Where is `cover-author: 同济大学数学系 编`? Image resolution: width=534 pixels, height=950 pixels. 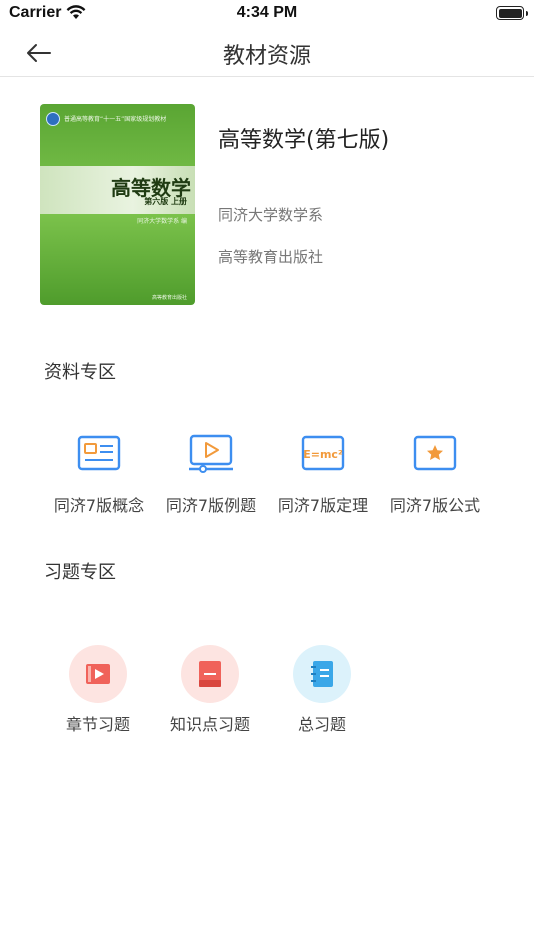
cover-author: 同济大学数学系 编 is located at coordinates (162, 221).